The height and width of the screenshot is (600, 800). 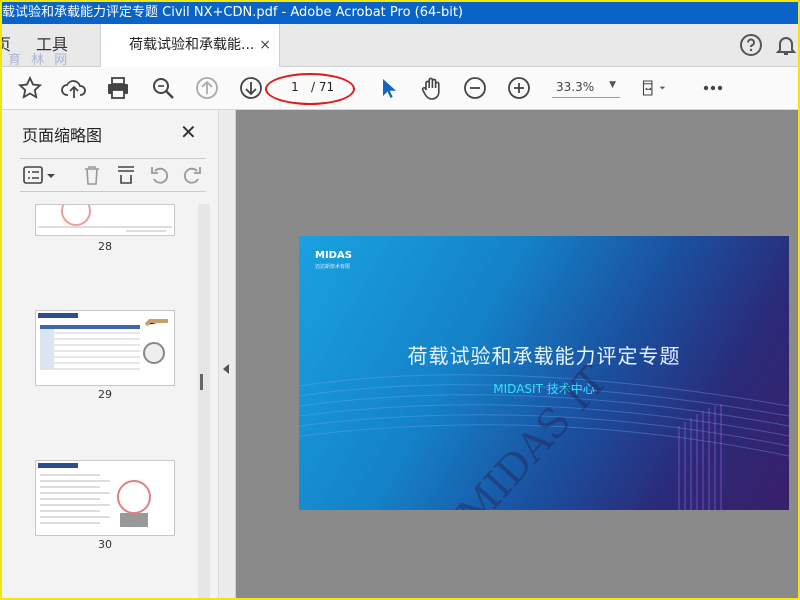 I want to click on thumbnail-options-icon, so click(x=40, y=175).